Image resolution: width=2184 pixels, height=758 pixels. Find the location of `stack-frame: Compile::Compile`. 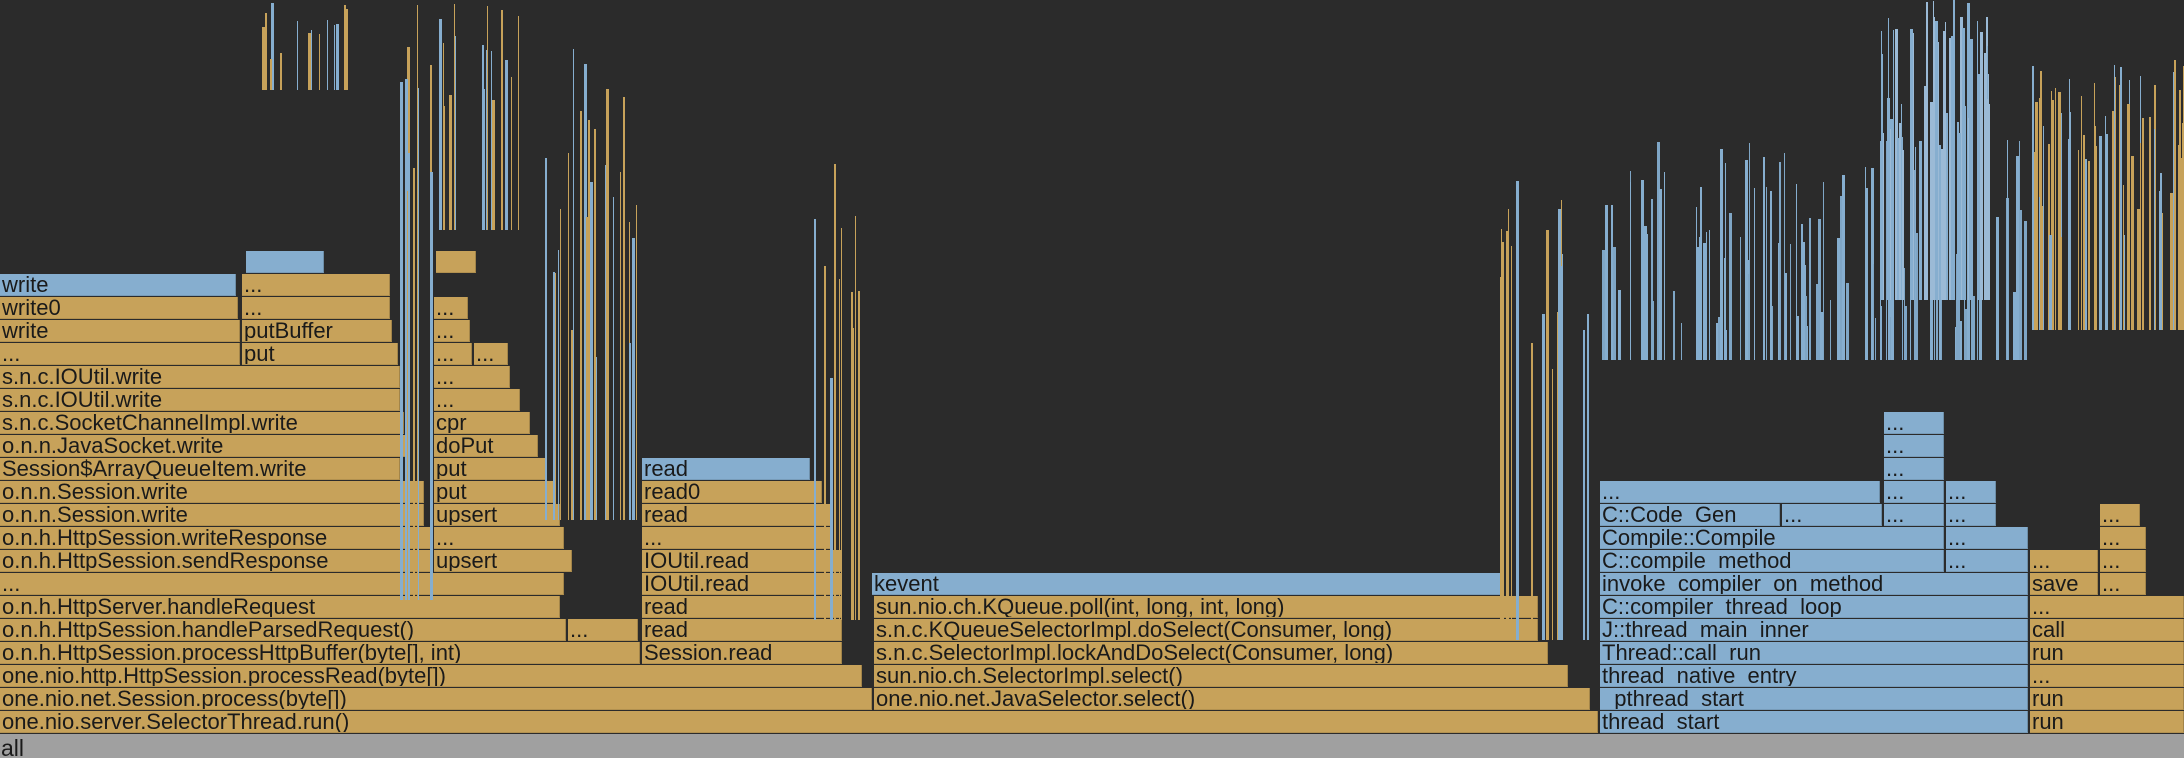

stack-frame: Compile::Compile is located at coordinates (1772, 538).